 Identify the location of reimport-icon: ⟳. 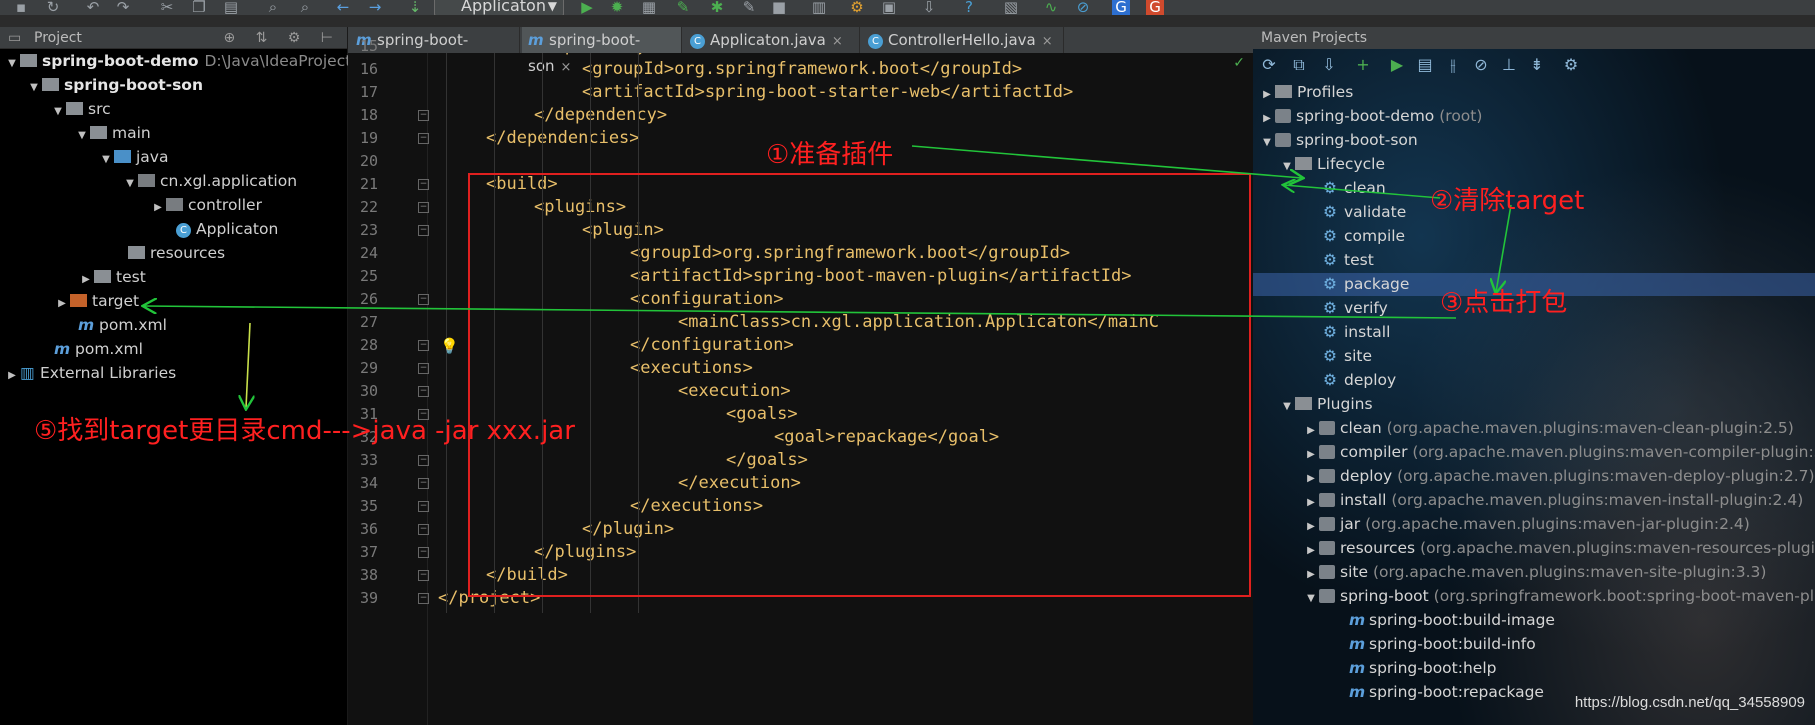
(1269, 65).